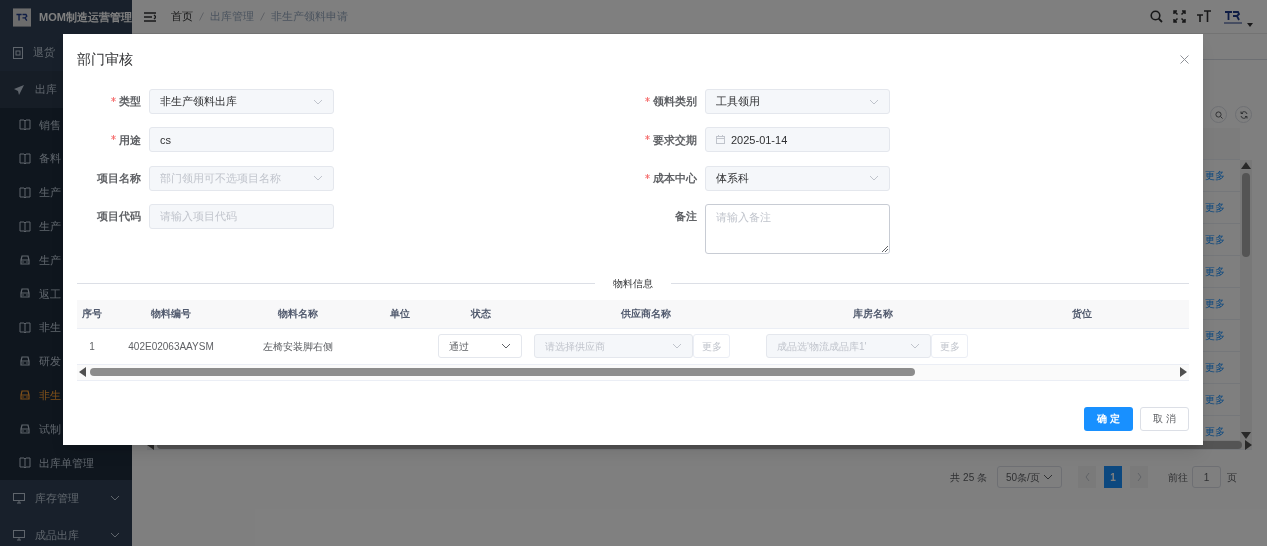  I want to click on column-header: 序号, so click(92, 314).